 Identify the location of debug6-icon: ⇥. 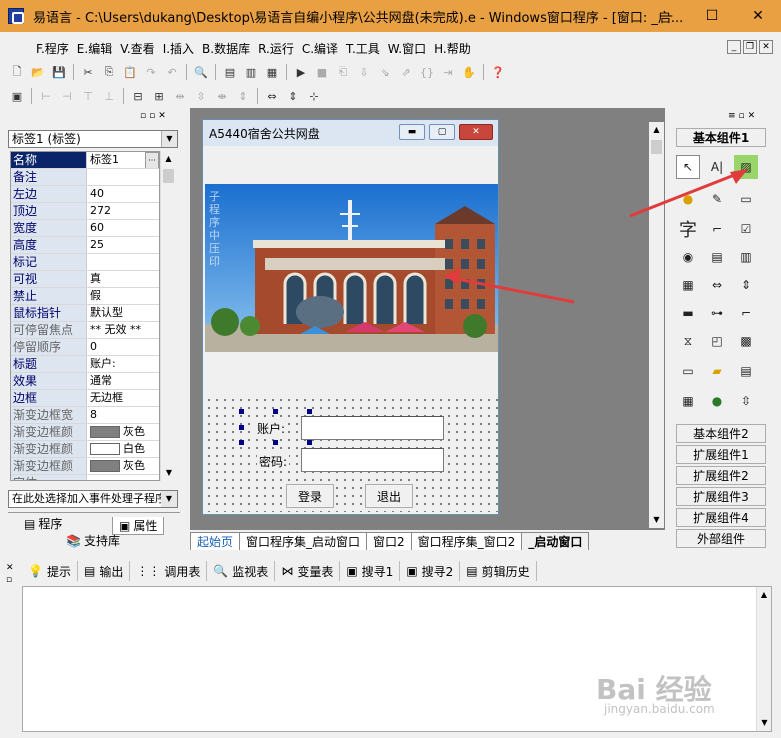
(448, 72).